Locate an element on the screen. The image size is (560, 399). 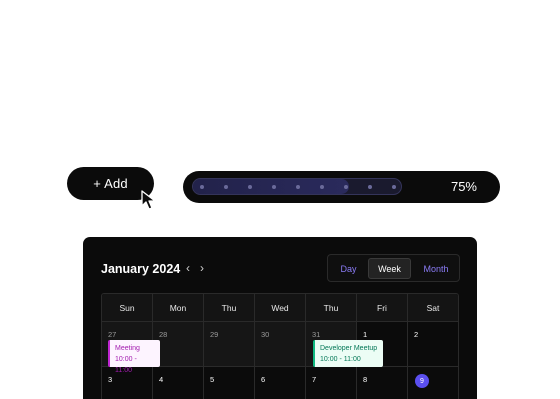
view-switcher: Day Week Month is located at coordinates (393, 268).